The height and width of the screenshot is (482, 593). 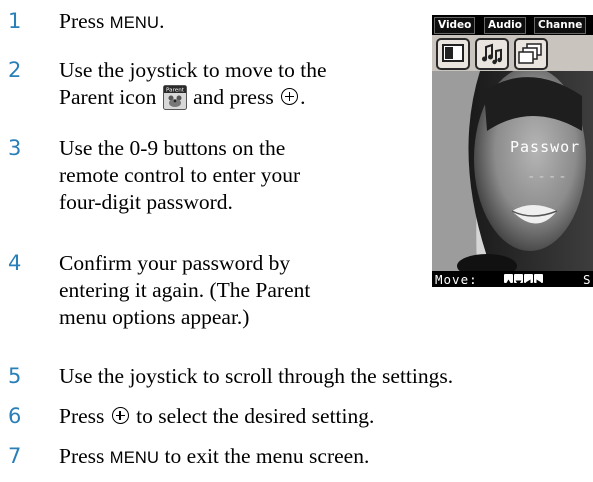 What do you see at coordinates (455, 25) in the screenshot?
I see `tab-video: Video` at bounding box center [455, 25].